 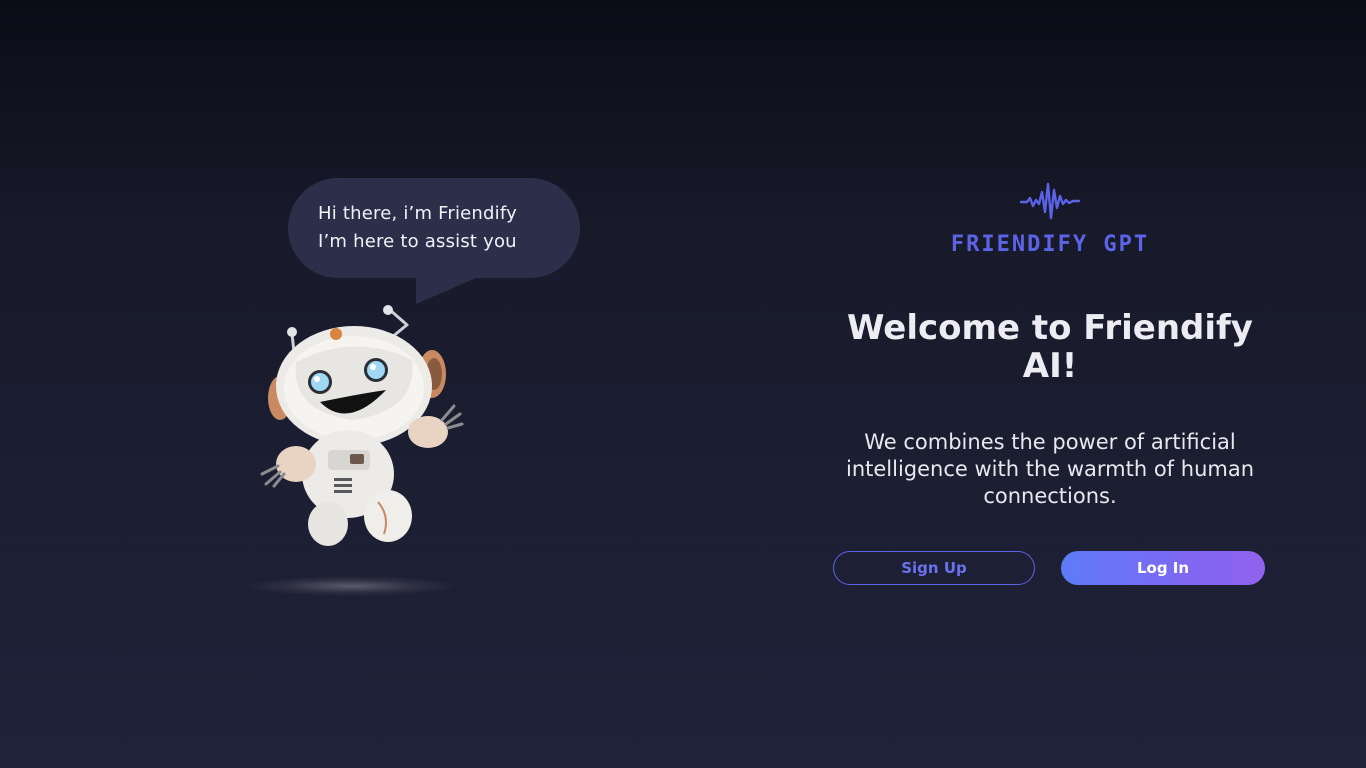 What do you see at coordinates (1049, 568) in the screenshot?
I see `auth-buttons: Sign Up Log In` at bounding box center [1049, 568].